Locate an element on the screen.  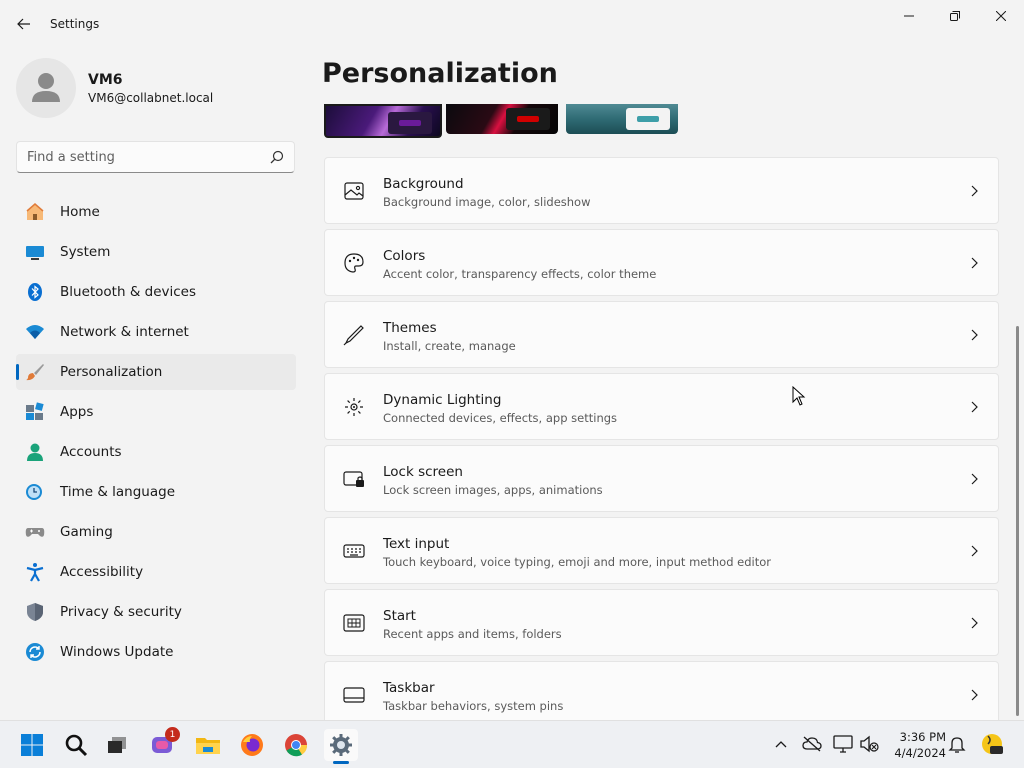
sidebar-item-network: Network & internet is located at coordinates (156, 332).